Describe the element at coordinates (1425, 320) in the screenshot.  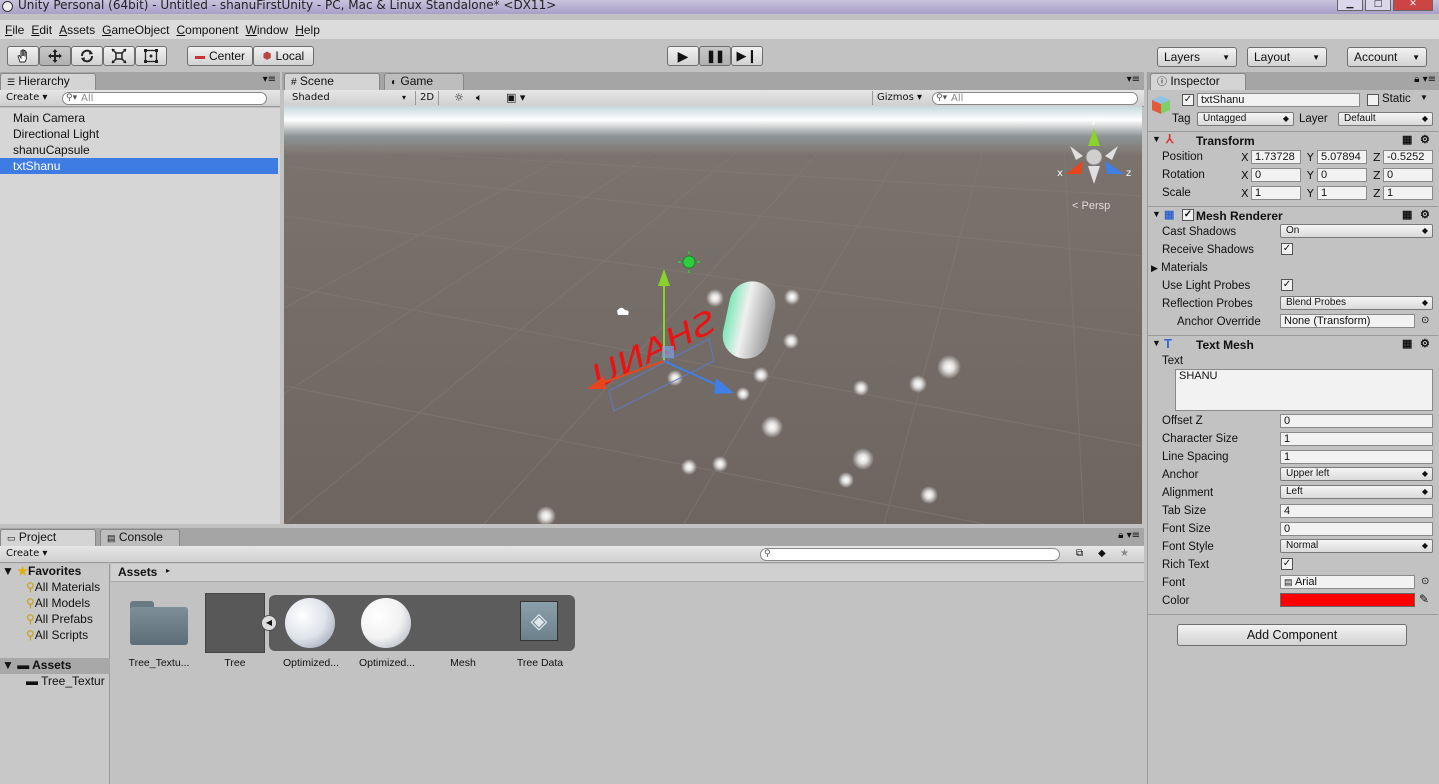
I see `object-picker-icon: ⊙` at that location.